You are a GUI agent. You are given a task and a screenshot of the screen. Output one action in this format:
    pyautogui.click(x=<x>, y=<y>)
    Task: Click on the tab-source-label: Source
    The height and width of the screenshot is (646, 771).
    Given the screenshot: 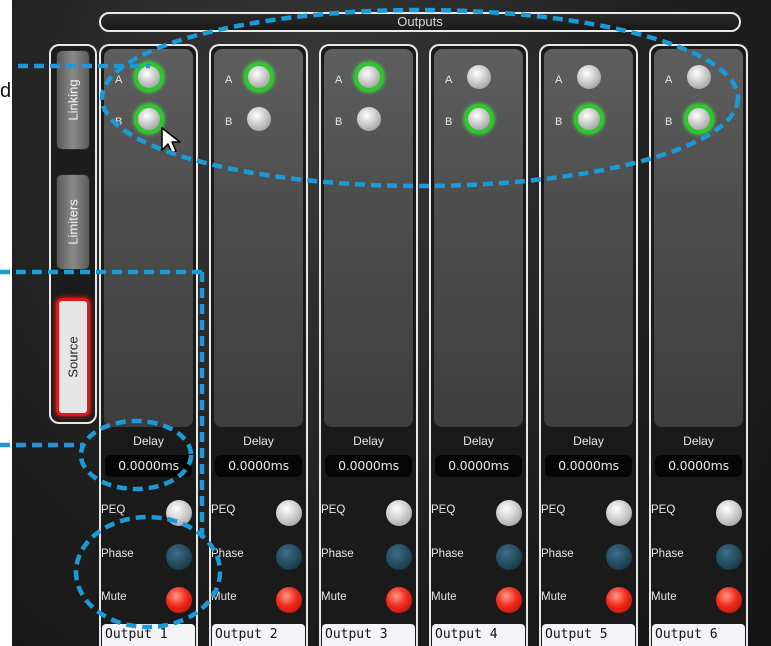 What is the action you would take?
    pyautogui.click(x=73, y=357)
    